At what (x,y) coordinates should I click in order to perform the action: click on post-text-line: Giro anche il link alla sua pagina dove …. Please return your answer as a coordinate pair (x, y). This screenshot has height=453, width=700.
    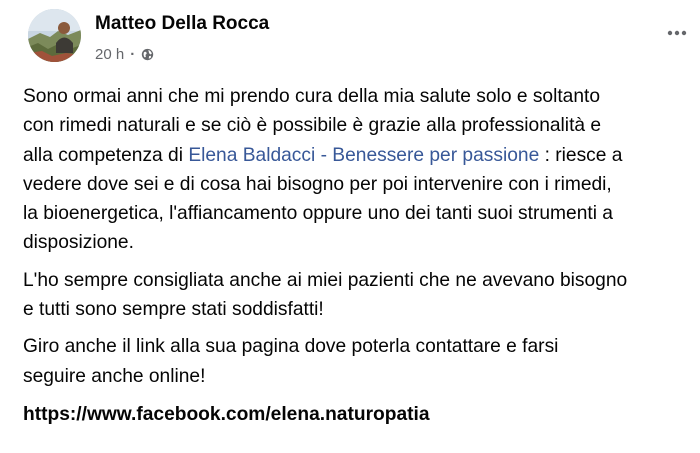
    Looking at the image, I should click on (291, 347).